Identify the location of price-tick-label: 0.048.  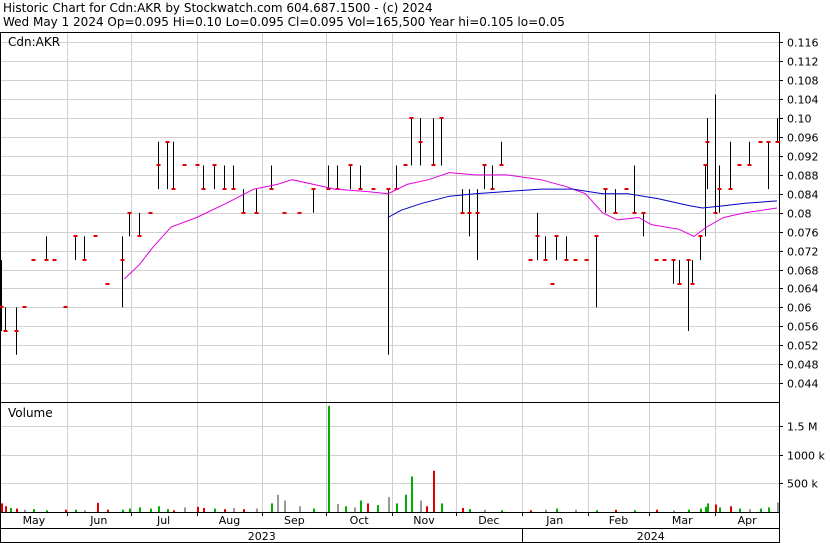
(803, 365).